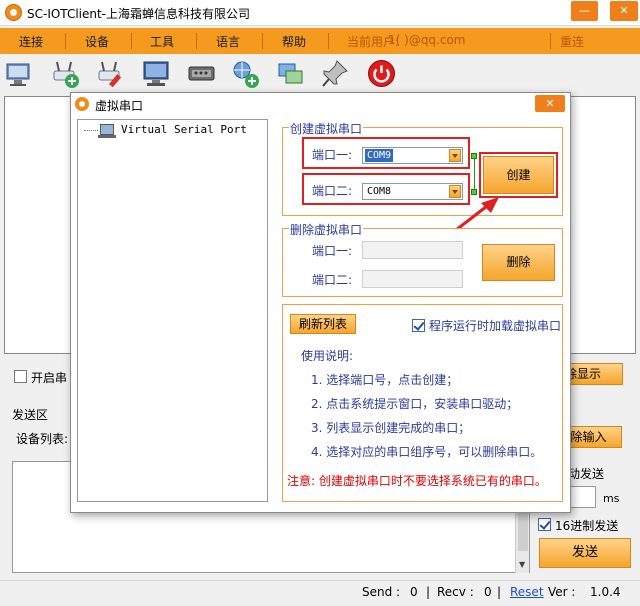 Image resolution: width=640 pixels, height=606 pixels. Describe the element at coordinates (455, 155) in the screenshot. I see `chevron-down-icon` at that location.